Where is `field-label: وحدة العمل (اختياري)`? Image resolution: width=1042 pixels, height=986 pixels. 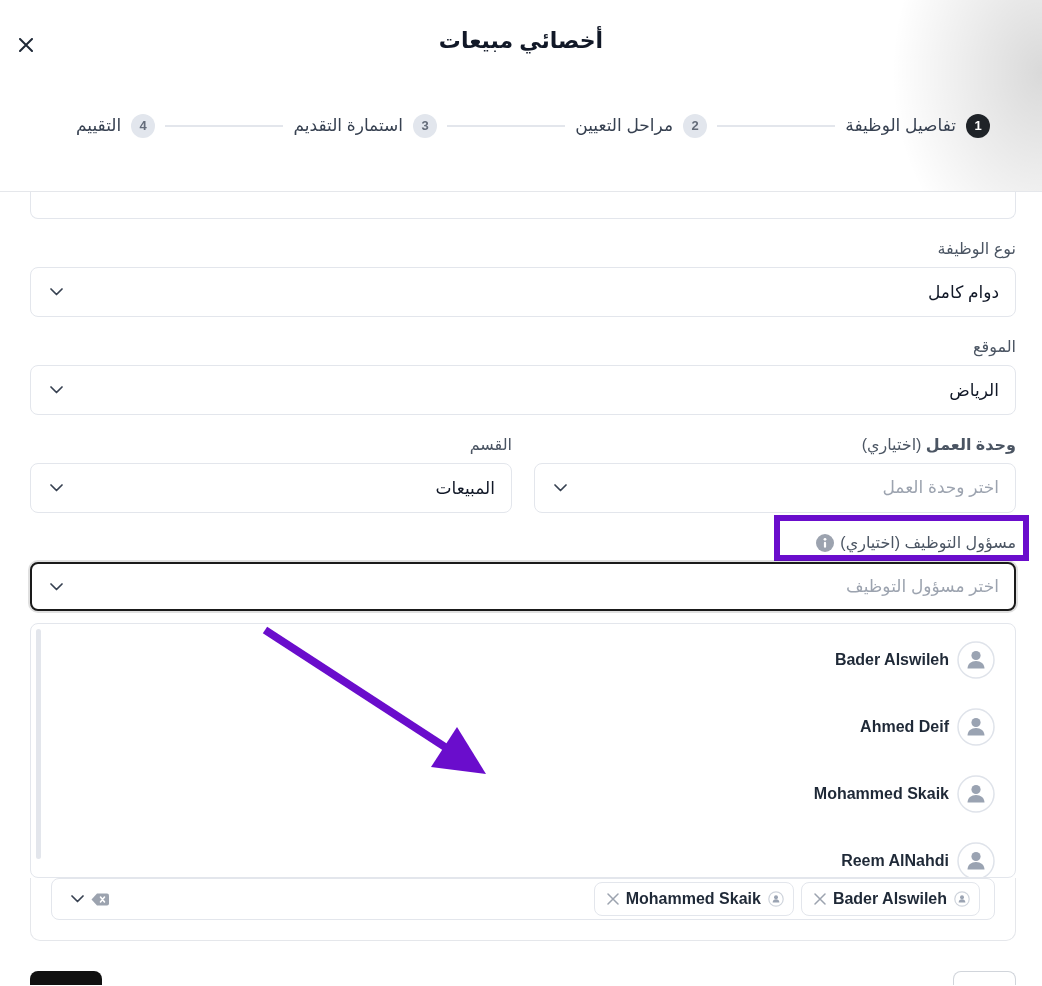
field-label: وحدة العمل (اختياري) is located at coordinates (938, 445).